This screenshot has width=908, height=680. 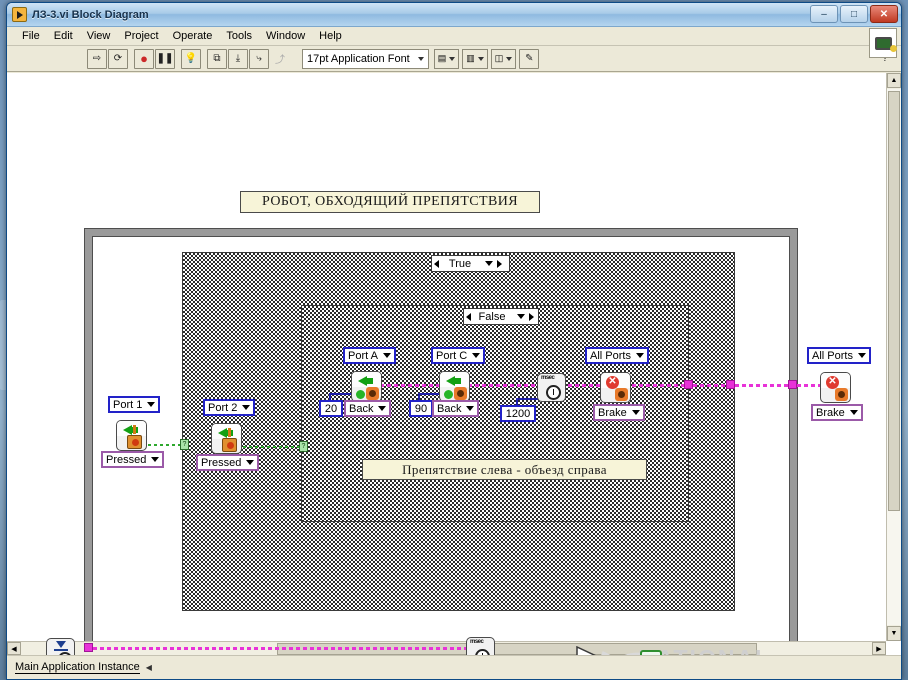 I want to click on highlight-execution-bulb-icon: 💡, so click(x=191, y=58).